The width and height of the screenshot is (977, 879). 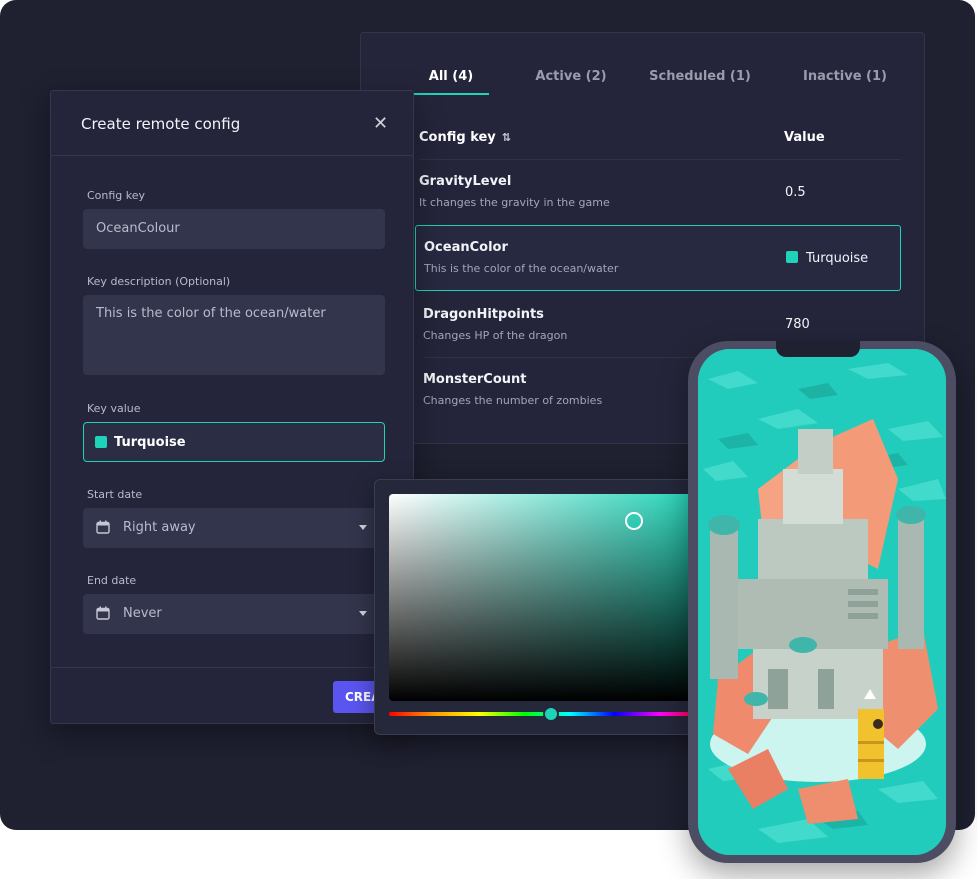 What do you see at coordinates (571, 81) in the screenshot?
I see `tab-active: Active (2)` at bounding box center [571, 81].